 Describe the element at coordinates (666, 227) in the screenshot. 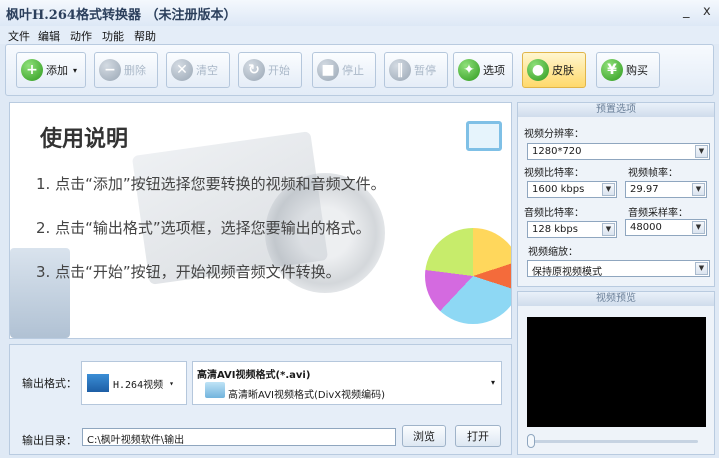

I see `samplerate-select: 48000 ▼` at that location.